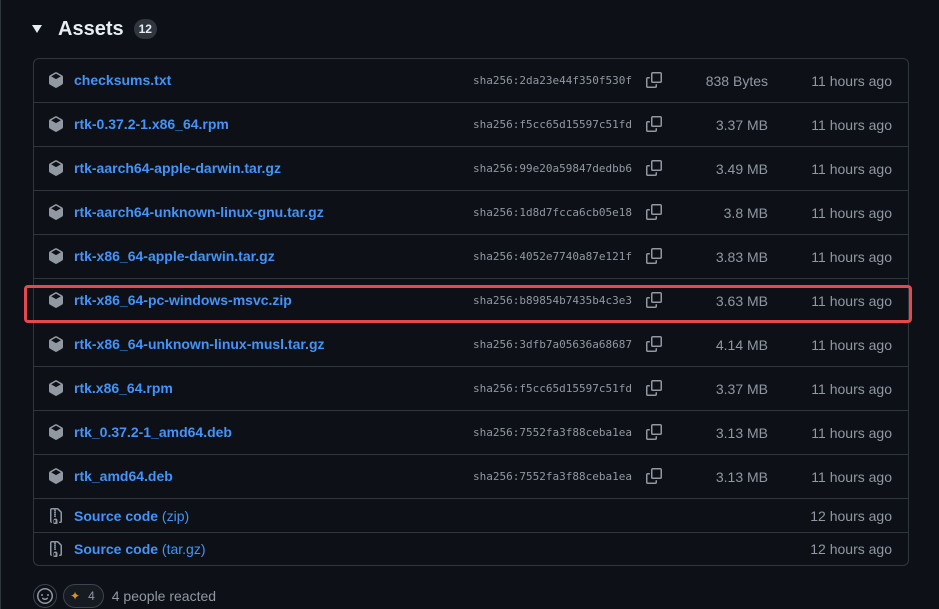  Describe the element at coordinates (552, 256) in the screenshot. I see `asset-hash: sha256:4052e7740a87e121f` at that location.